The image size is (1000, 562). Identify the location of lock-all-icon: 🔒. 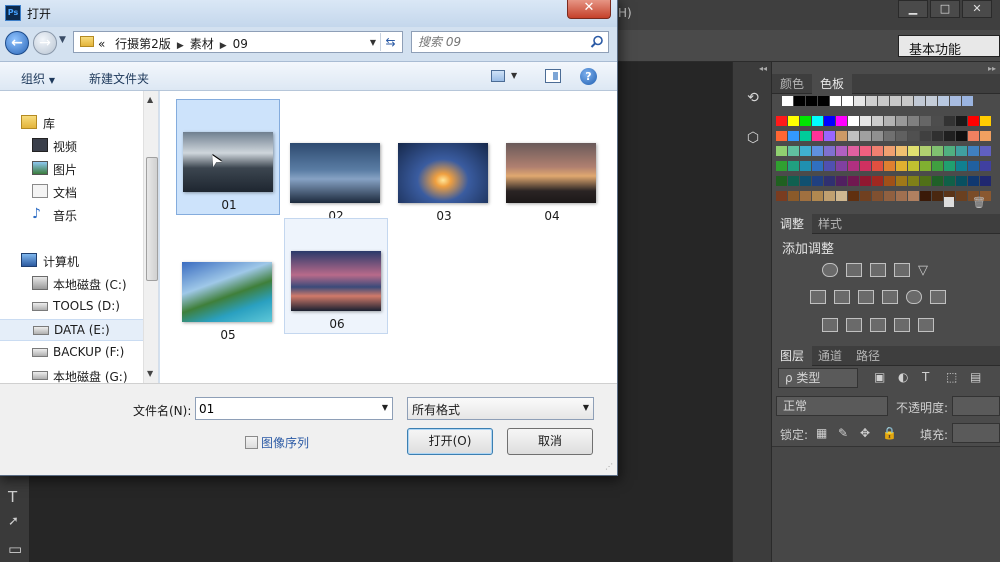
(889, 433).